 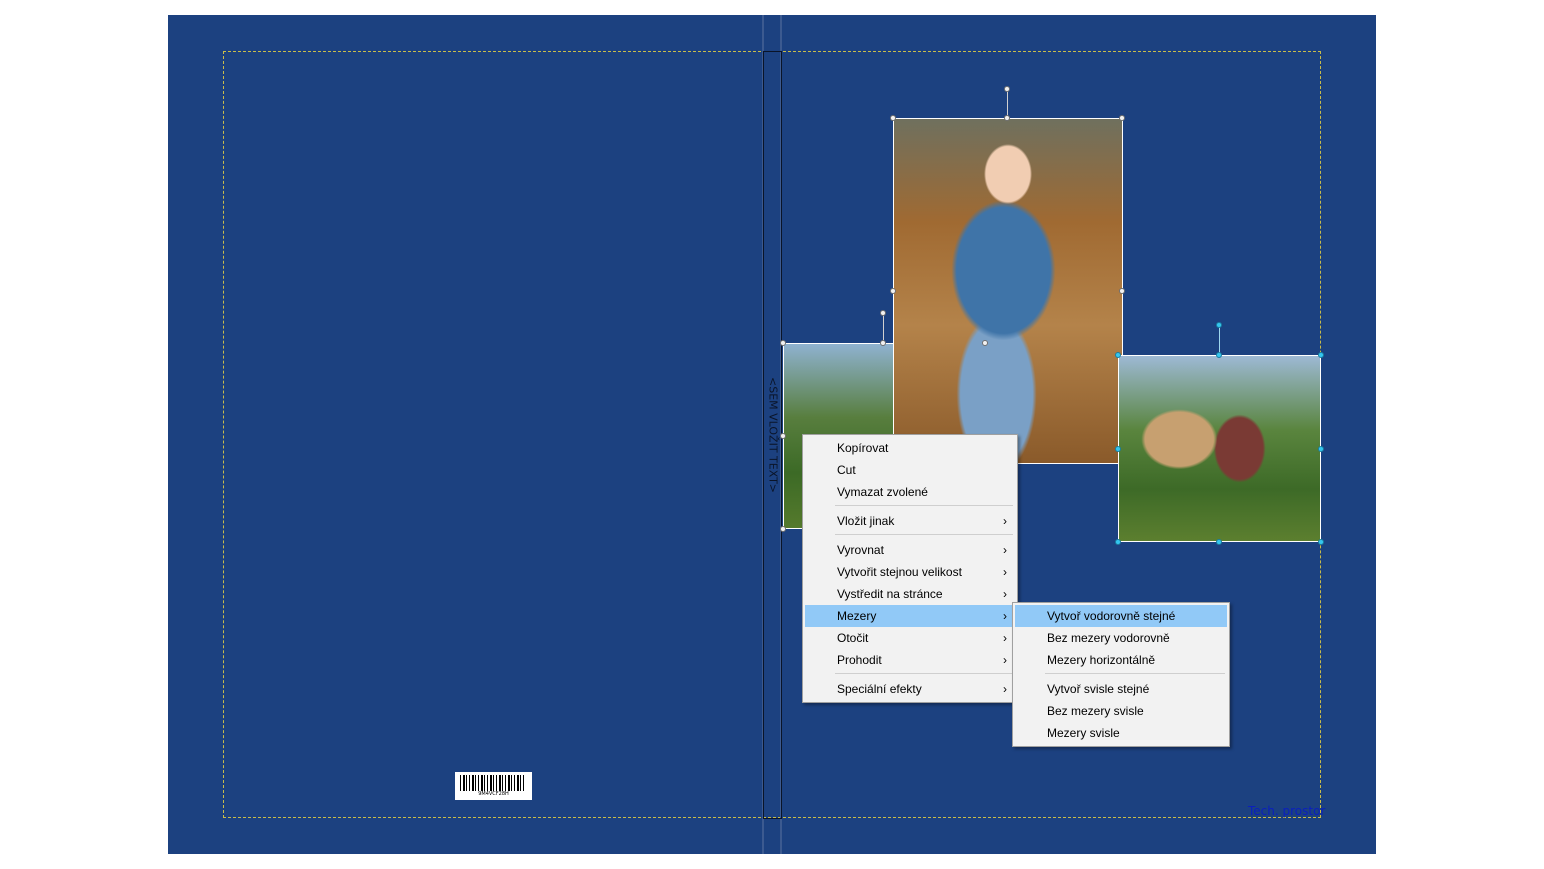 What do you see at coordinates (910, 616) in the screenshot?
I see `menu-item-spacing: Mezery ›` at bounding box center [910, 616].